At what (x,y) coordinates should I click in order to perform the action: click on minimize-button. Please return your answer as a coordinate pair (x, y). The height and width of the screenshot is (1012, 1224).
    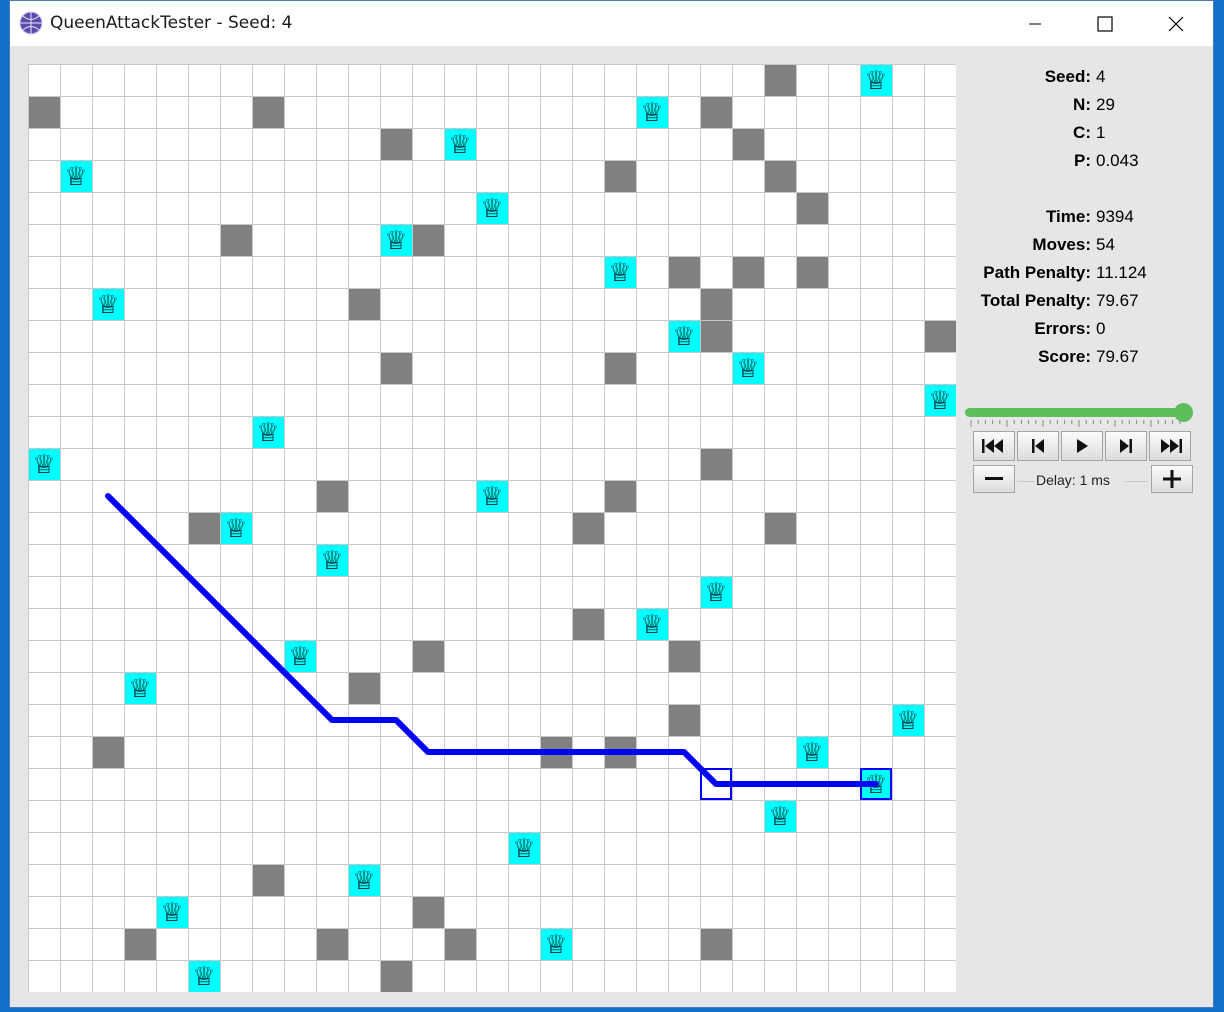
    Looking at the image, I should click on (1035, 23).